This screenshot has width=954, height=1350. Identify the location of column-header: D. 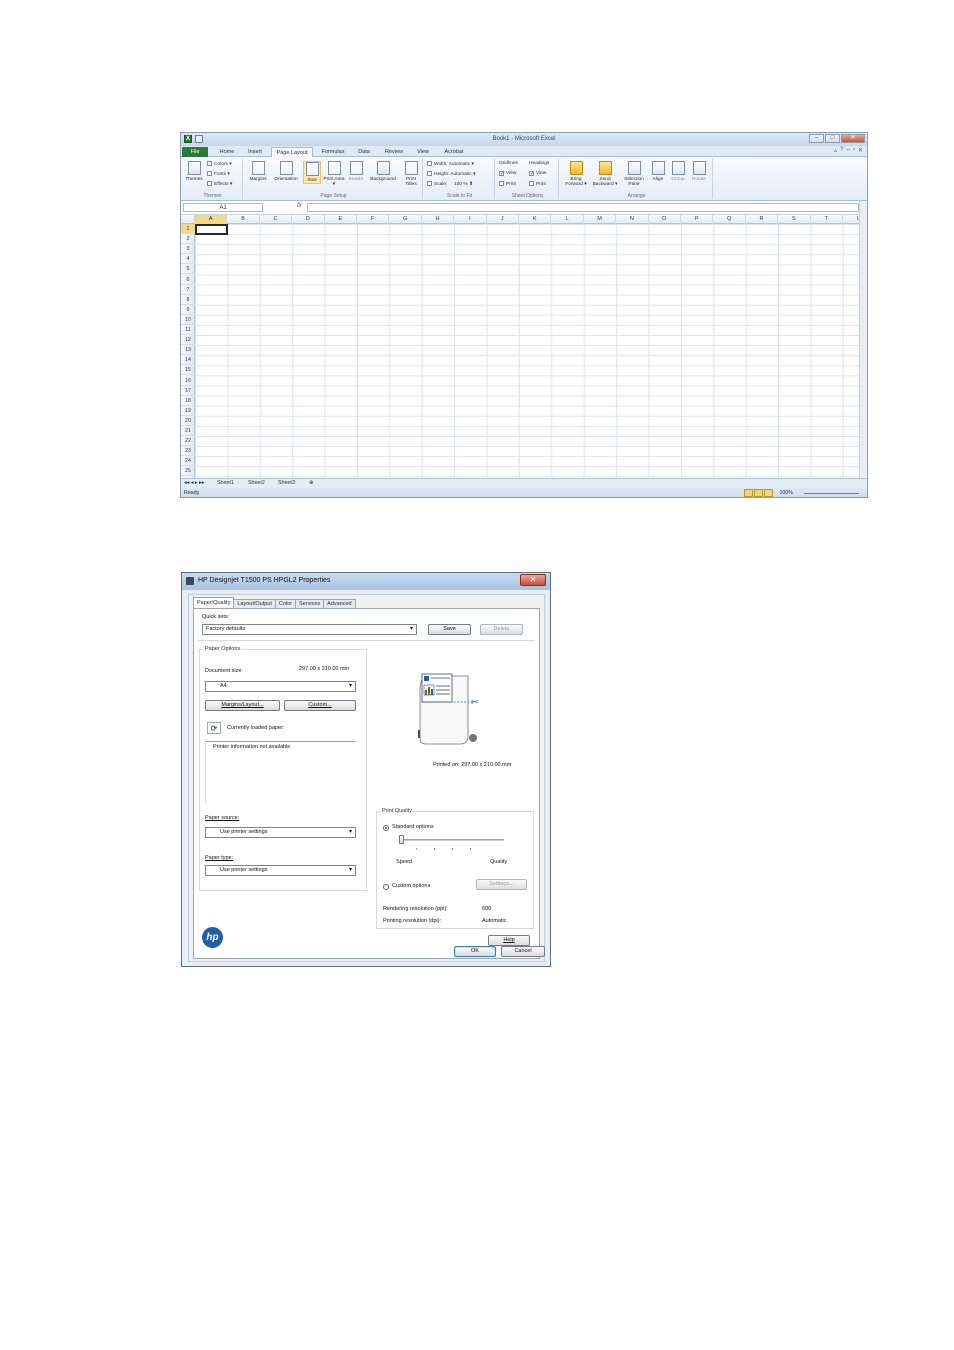
(308, 219).